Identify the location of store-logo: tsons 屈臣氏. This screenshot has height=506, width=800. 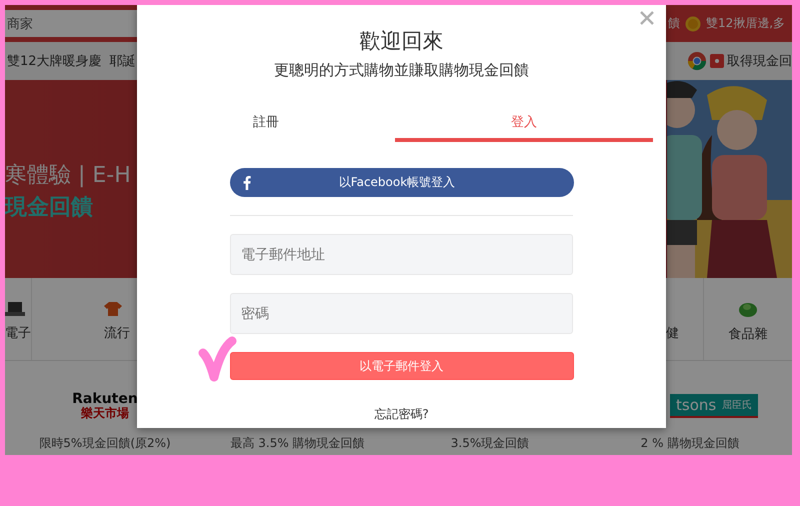
(714, 406).